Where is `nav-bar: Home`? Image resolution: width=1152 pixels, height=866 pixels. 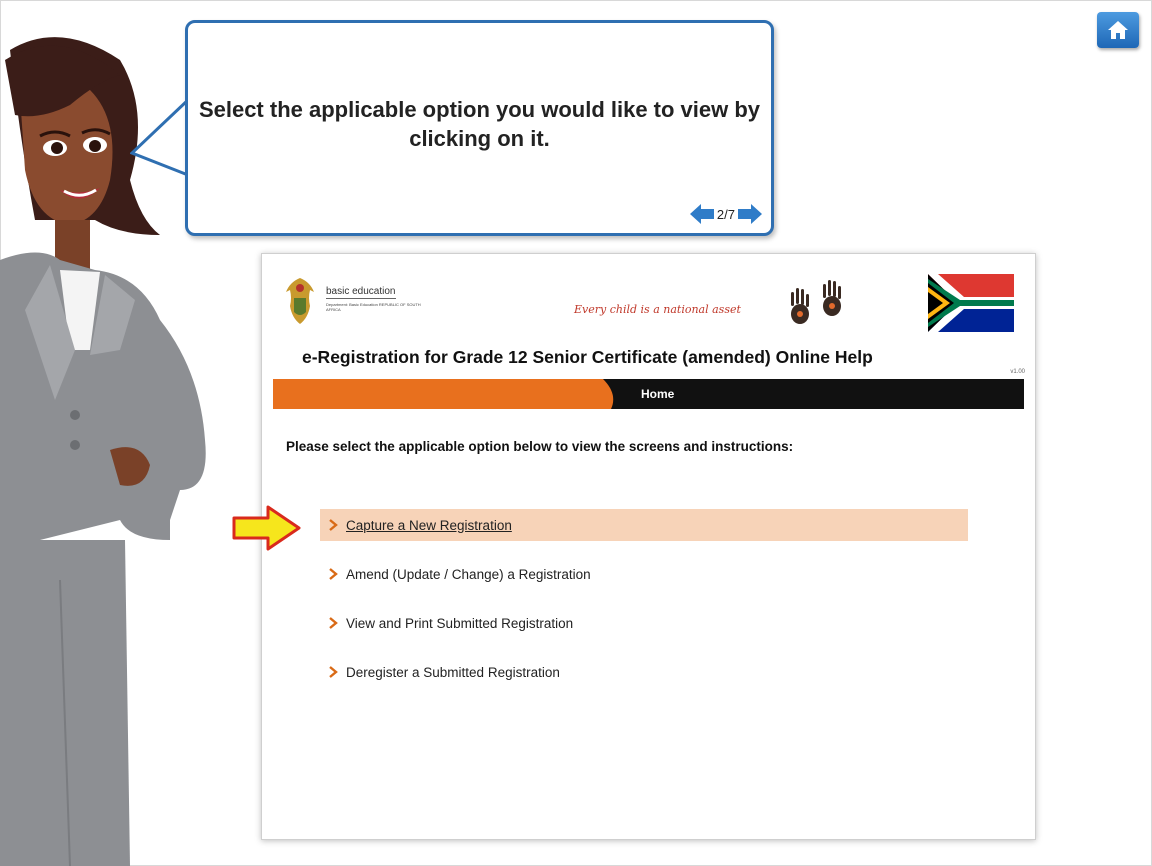
nav-bar: Home is located at coordinates (648, 394).